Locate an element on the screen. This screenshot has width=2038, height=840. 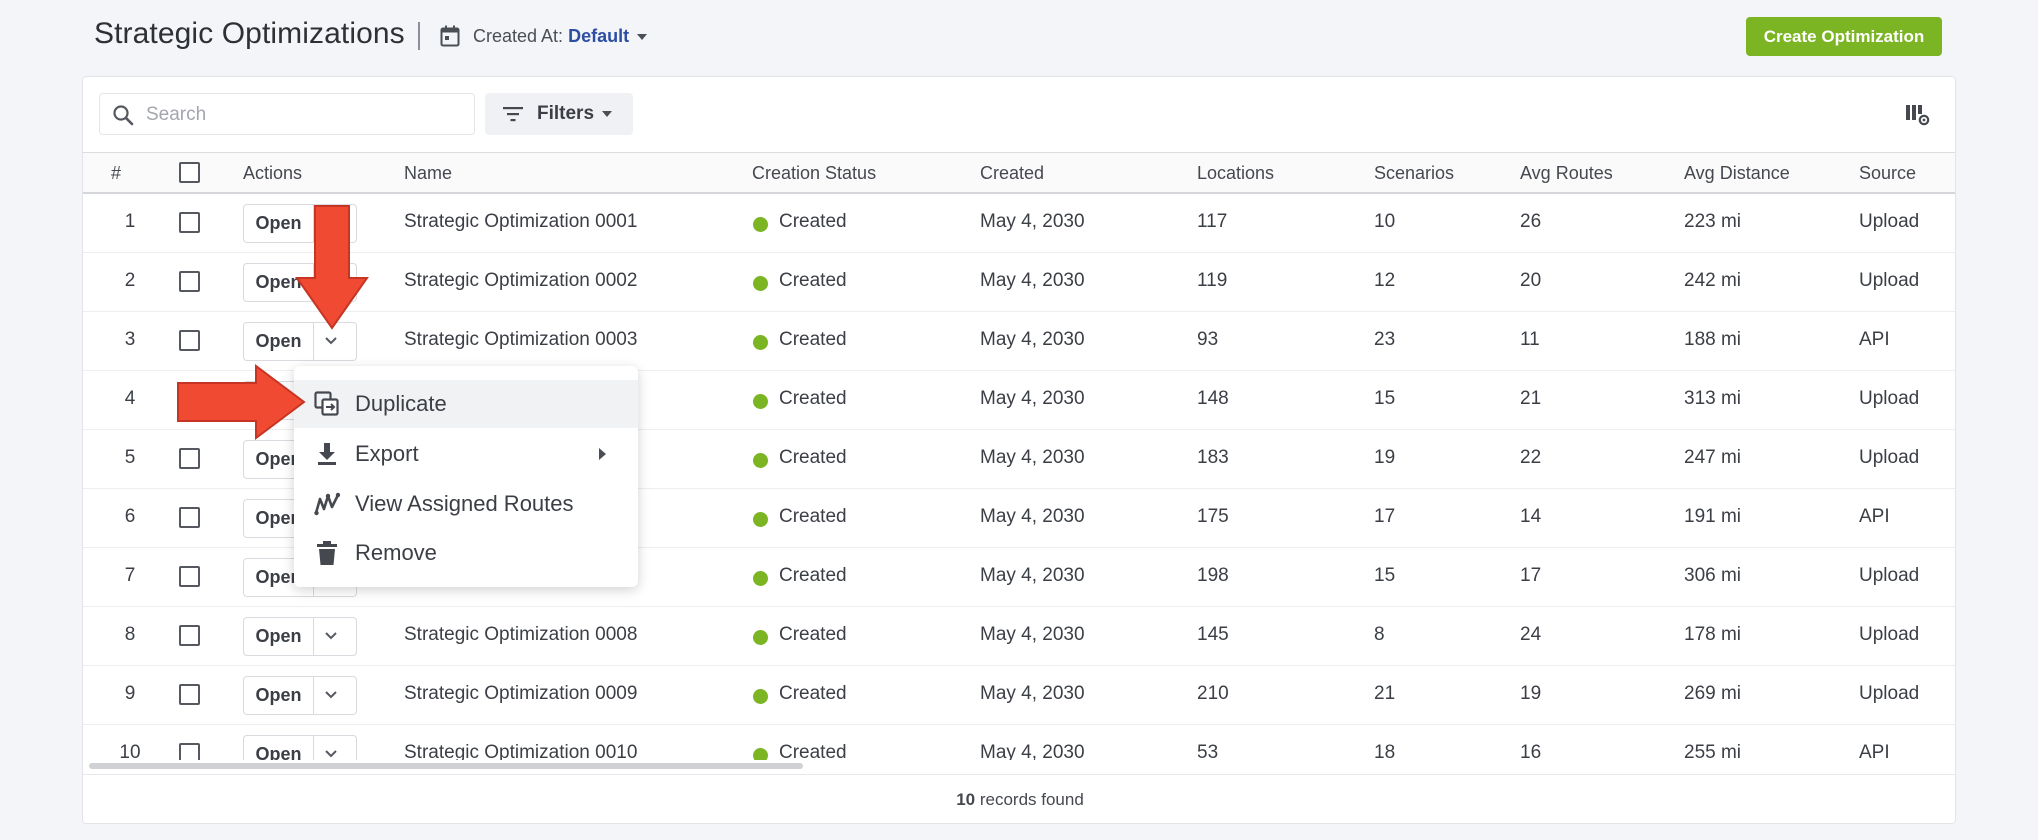
filters-label: Filters is located at coordinates (566, 113).